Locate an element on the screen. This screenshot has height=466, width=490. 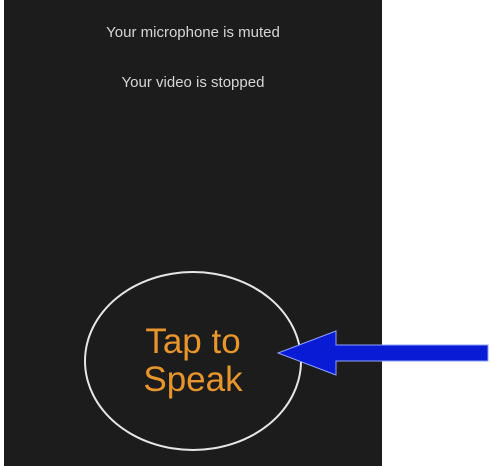
microphone-muted-status: Your microphone is muted is located at coordinates (193, 32).